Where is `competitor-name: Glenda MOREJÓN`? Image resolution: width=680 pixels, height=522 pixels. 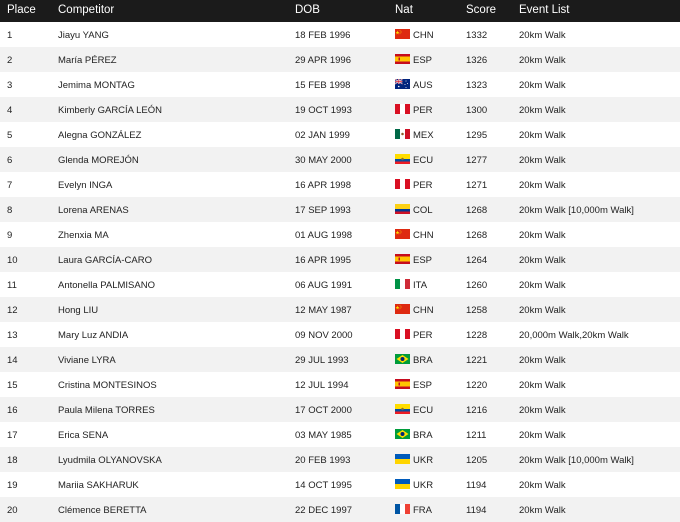
competitor-name: Glenda MOREJÓN is located at coordinates (98, 160).